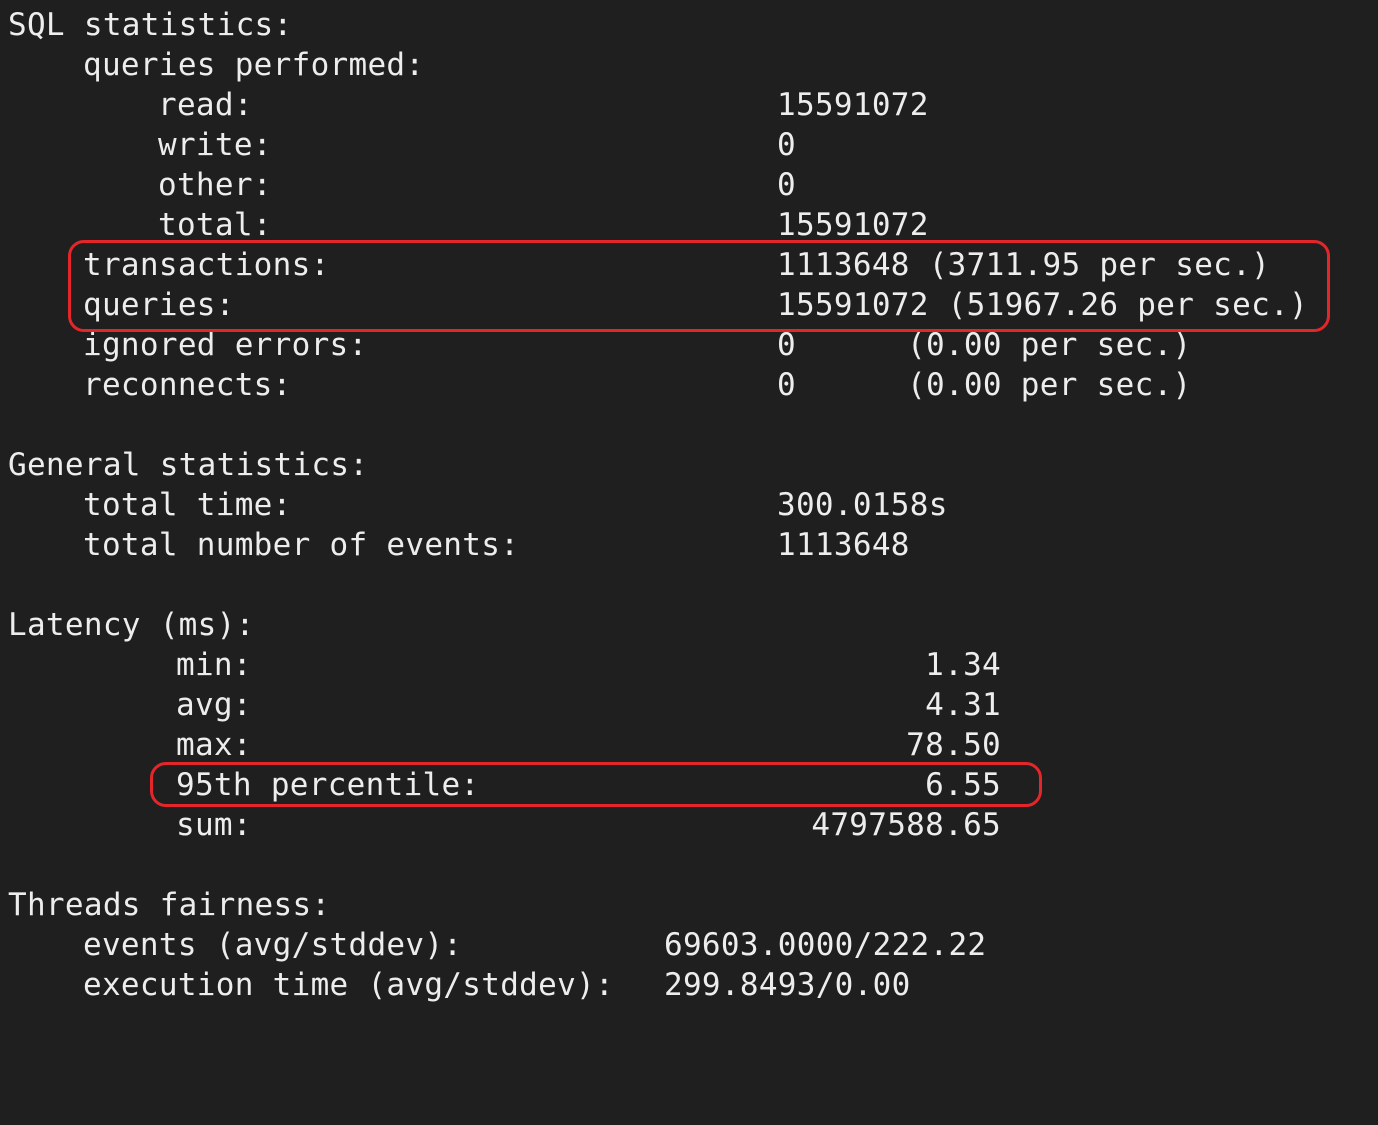  I want to click on latency-min-value: 1.34, so click(963, 665).